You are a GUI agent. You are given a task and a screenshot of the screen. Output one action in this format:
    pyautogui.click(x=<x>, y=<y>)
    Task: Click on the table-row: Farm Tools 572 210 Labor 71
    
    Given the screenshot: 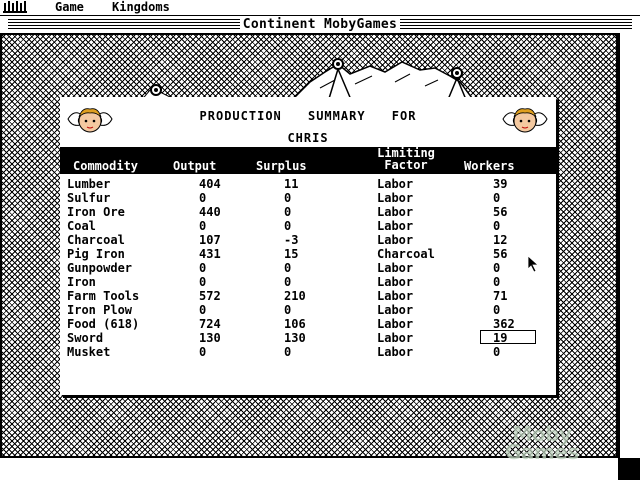 What is the action you would take?
    pyautogui.click(x=308, y=296)
    